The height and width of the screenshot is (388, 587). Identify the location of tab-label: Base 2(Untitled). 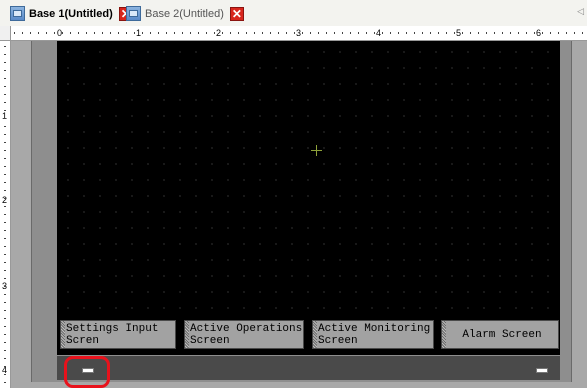
(184, 13).